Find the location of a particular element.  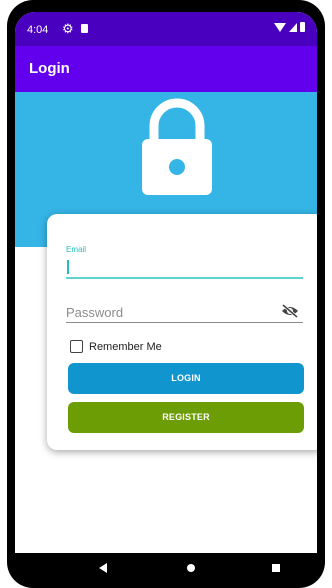

remember-me-row: Remember Me is located at coordinates (116, 346).